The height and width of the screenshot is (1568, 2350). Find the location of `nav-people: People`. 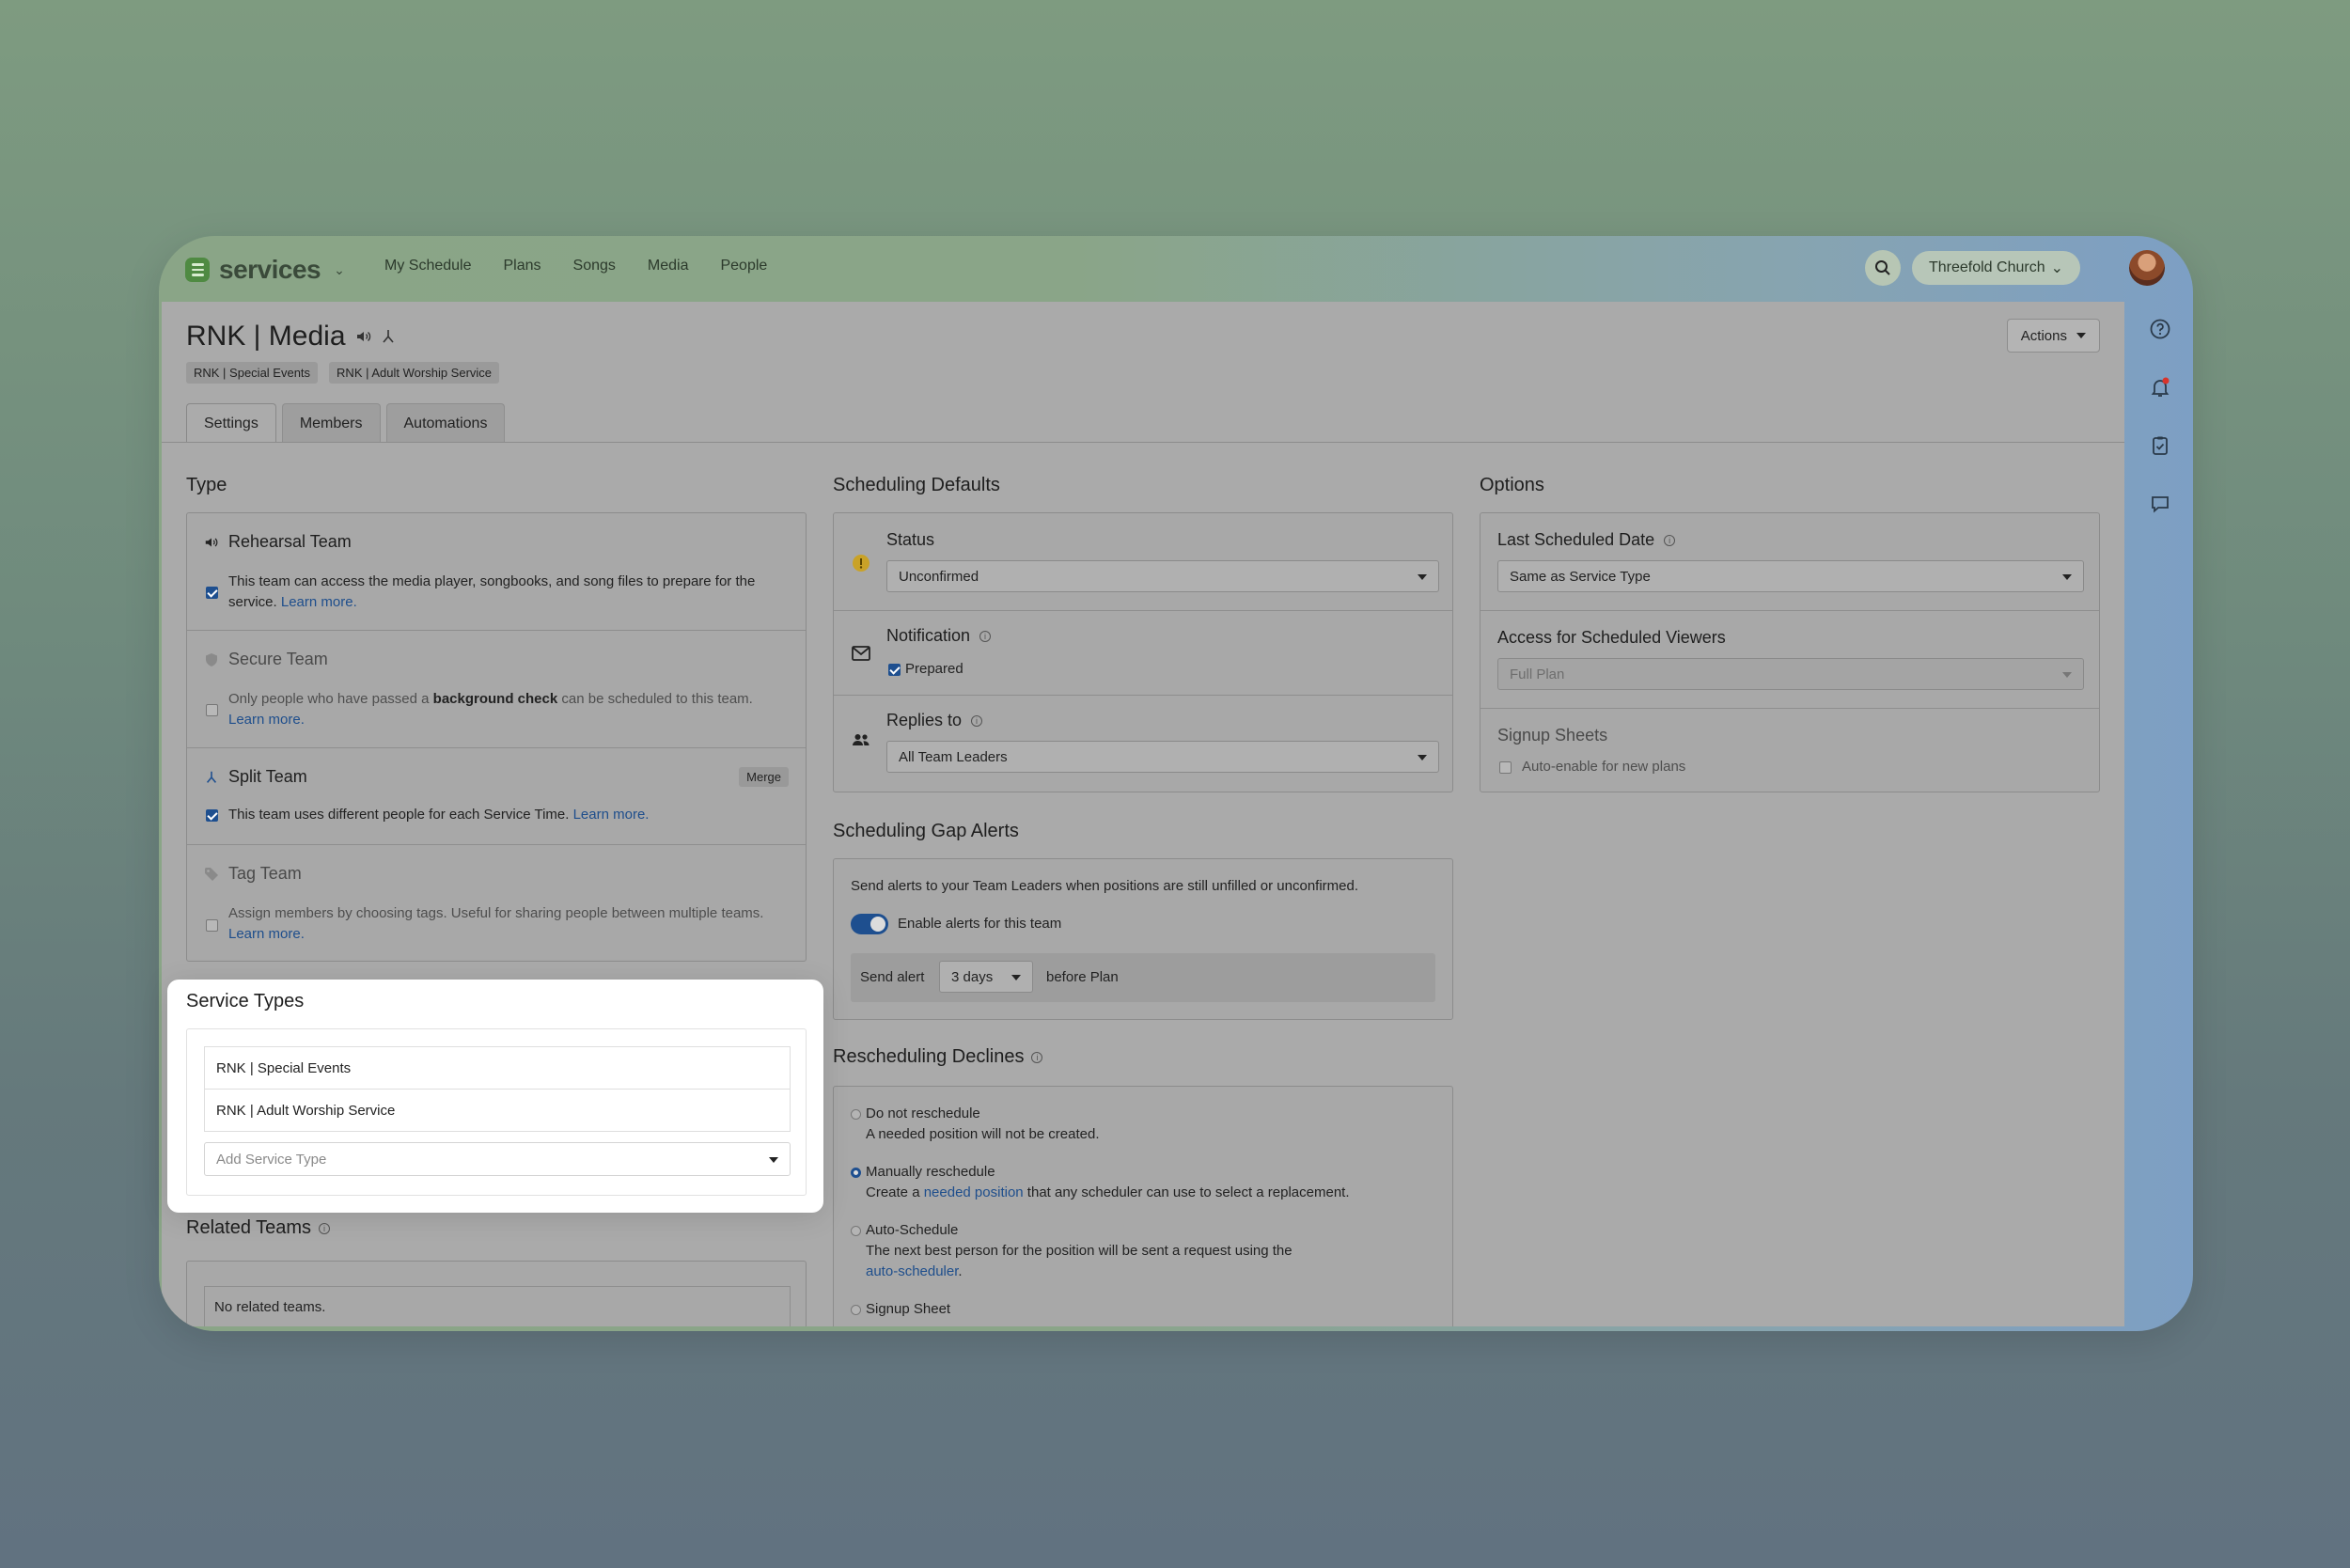

nav-people: People is located at coordinates (743, 266).